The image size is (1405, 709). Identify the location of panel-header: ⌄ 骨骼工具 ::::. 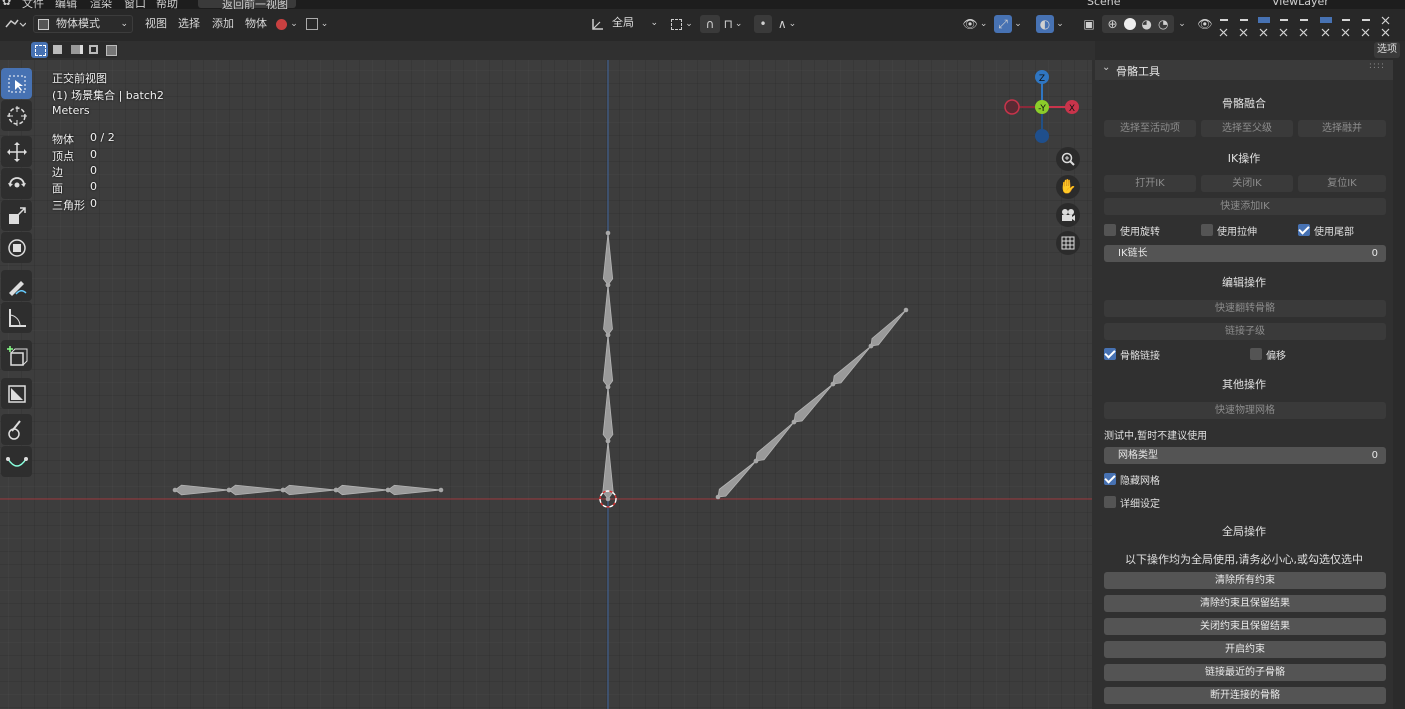
(1244, 70).